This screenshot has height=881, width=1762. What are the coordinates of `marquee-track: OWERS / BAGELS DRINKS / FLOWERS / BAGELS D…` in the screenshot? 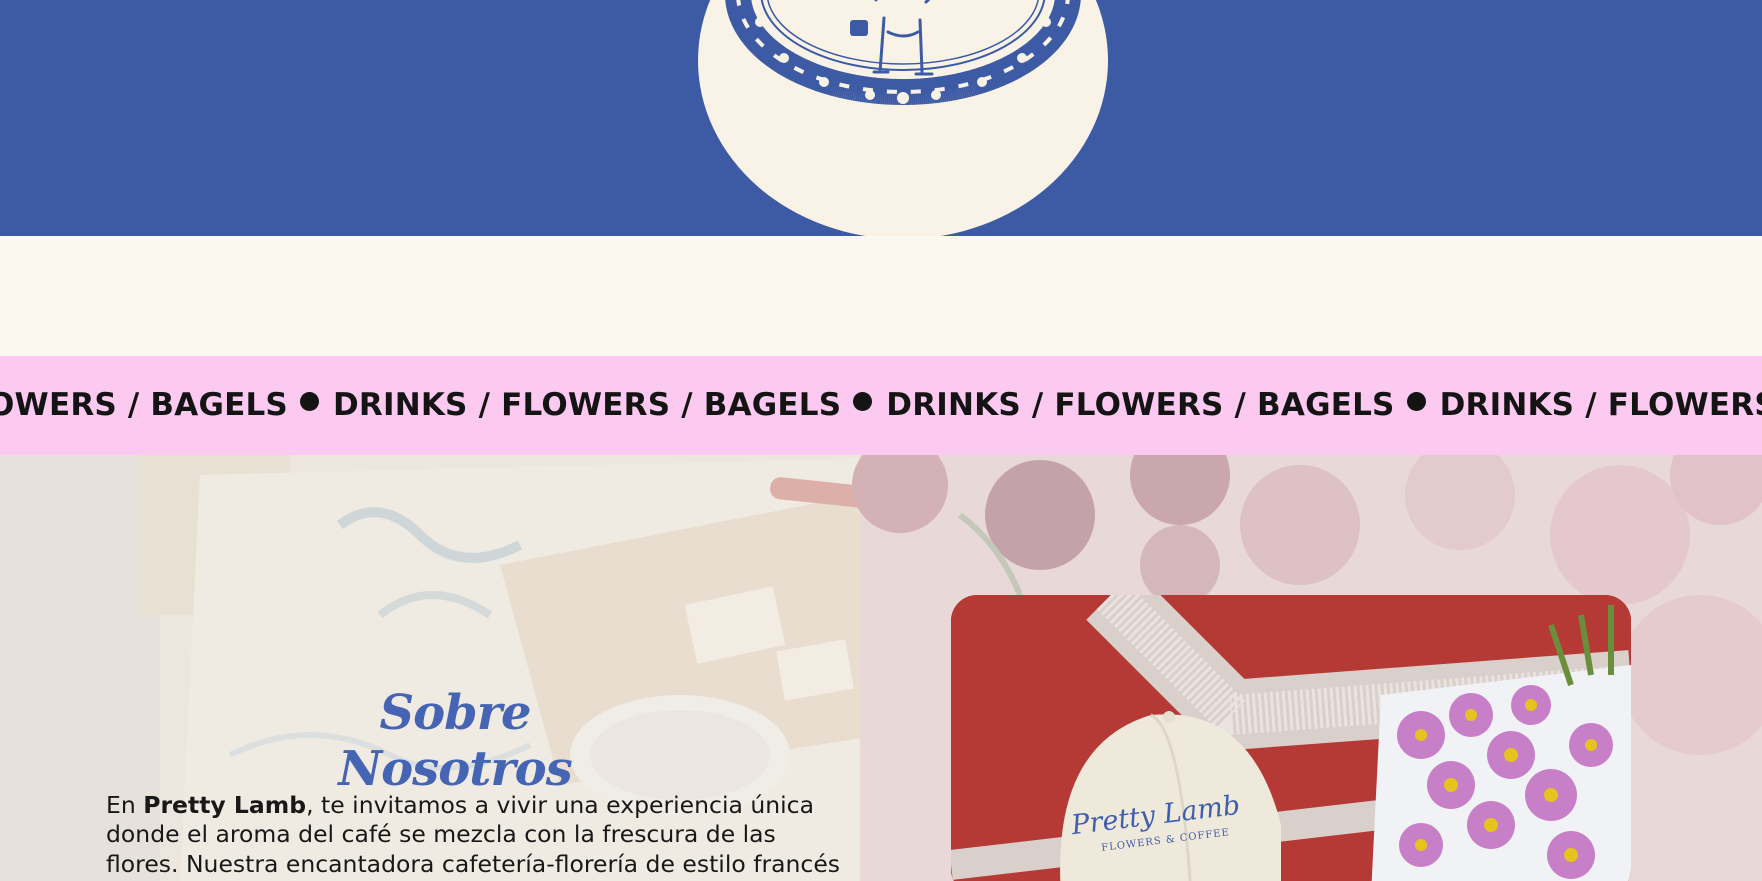 It's located at (881, 405).